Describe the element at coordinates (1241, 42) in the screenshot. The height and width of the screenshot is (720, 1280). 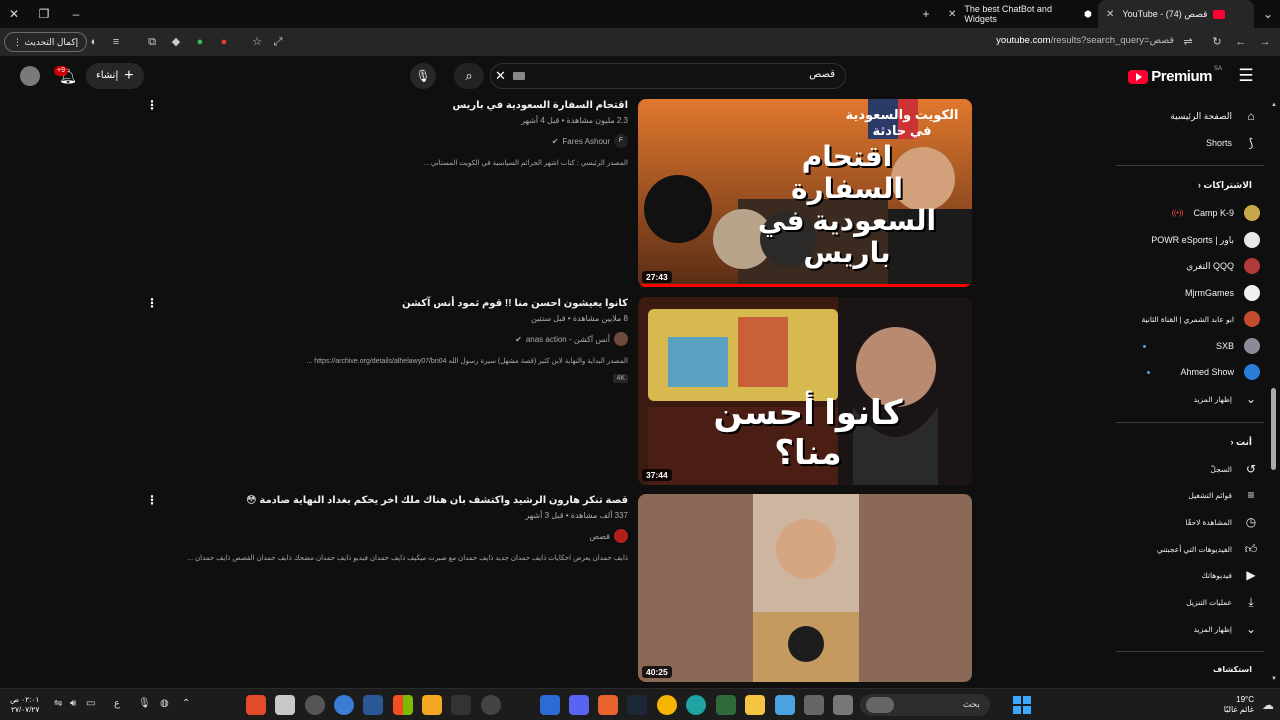
I see `forward-icon: ←` at that location.